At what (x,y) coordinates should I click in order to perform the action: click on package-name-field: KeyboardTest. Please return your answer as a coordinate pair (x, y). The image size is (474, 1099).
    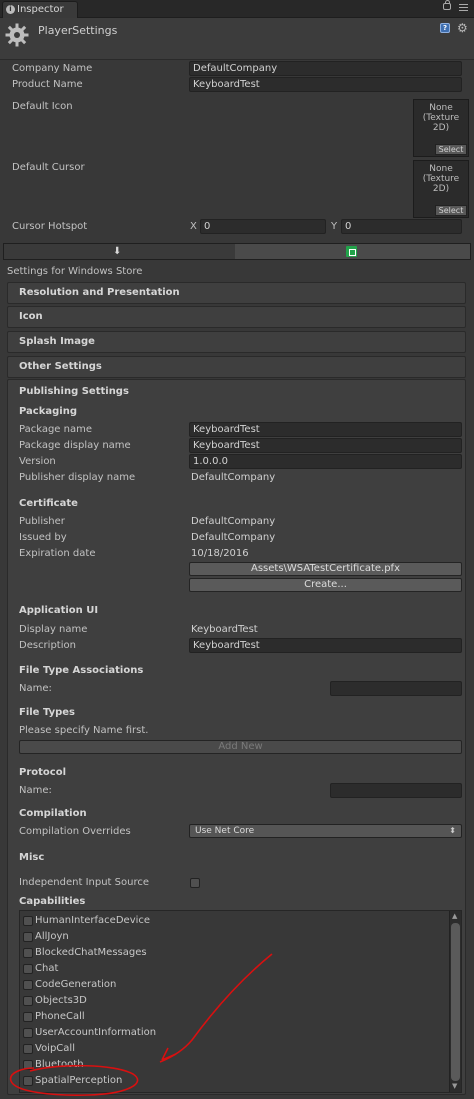
    Looking at the image, I should click on (325, 429).